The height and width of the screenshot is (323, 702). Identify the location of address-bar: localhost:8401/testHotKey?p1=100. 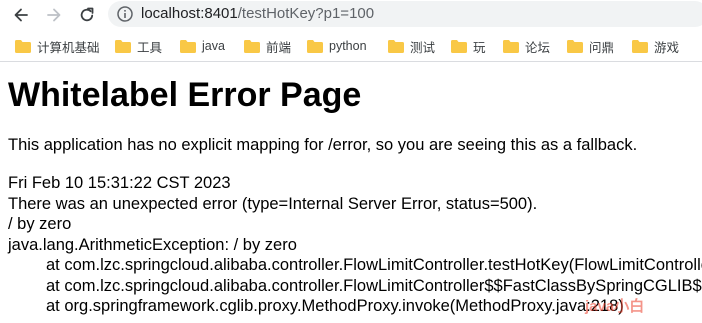
(405, 14).